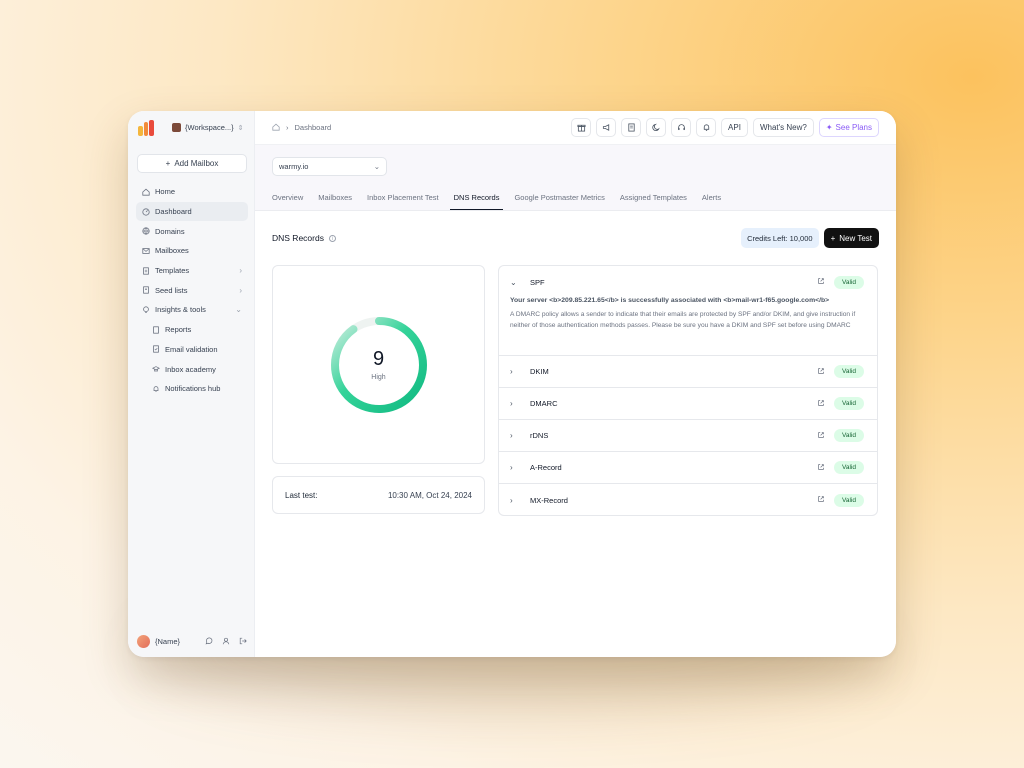  I want to click on last-test-value: 10:30 AM, Oct 24, 2024, so click(429, 495).